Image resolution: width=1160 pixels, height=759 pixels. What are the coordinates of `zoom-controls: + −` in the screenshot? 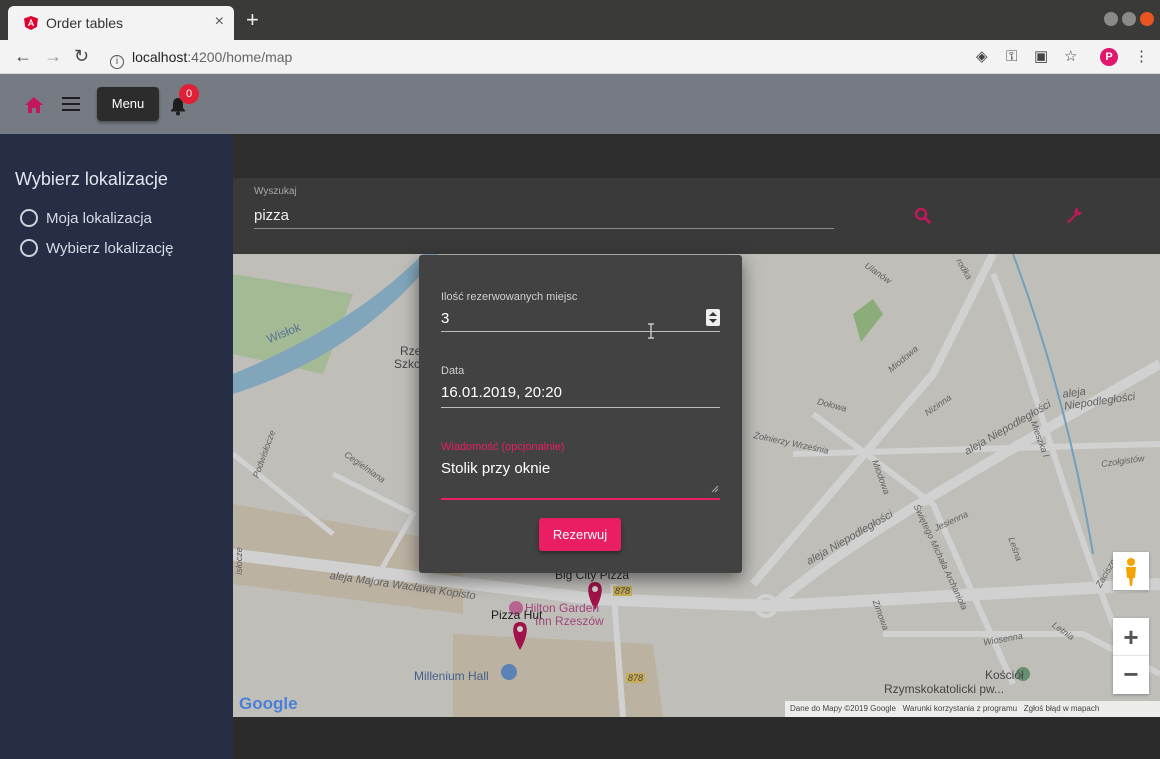 It's located at (1131, 656).